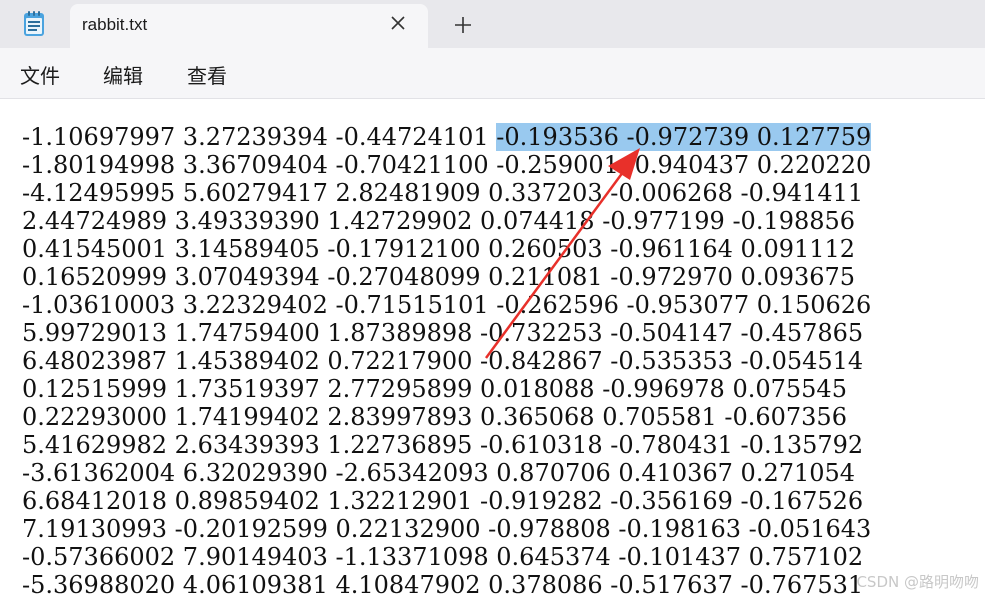 This screenshot has width=985, height=598. Describe the element at coordinates (917, 582) in the screenshot. I see `watermark: CSDN @路明吻吻` at that location.